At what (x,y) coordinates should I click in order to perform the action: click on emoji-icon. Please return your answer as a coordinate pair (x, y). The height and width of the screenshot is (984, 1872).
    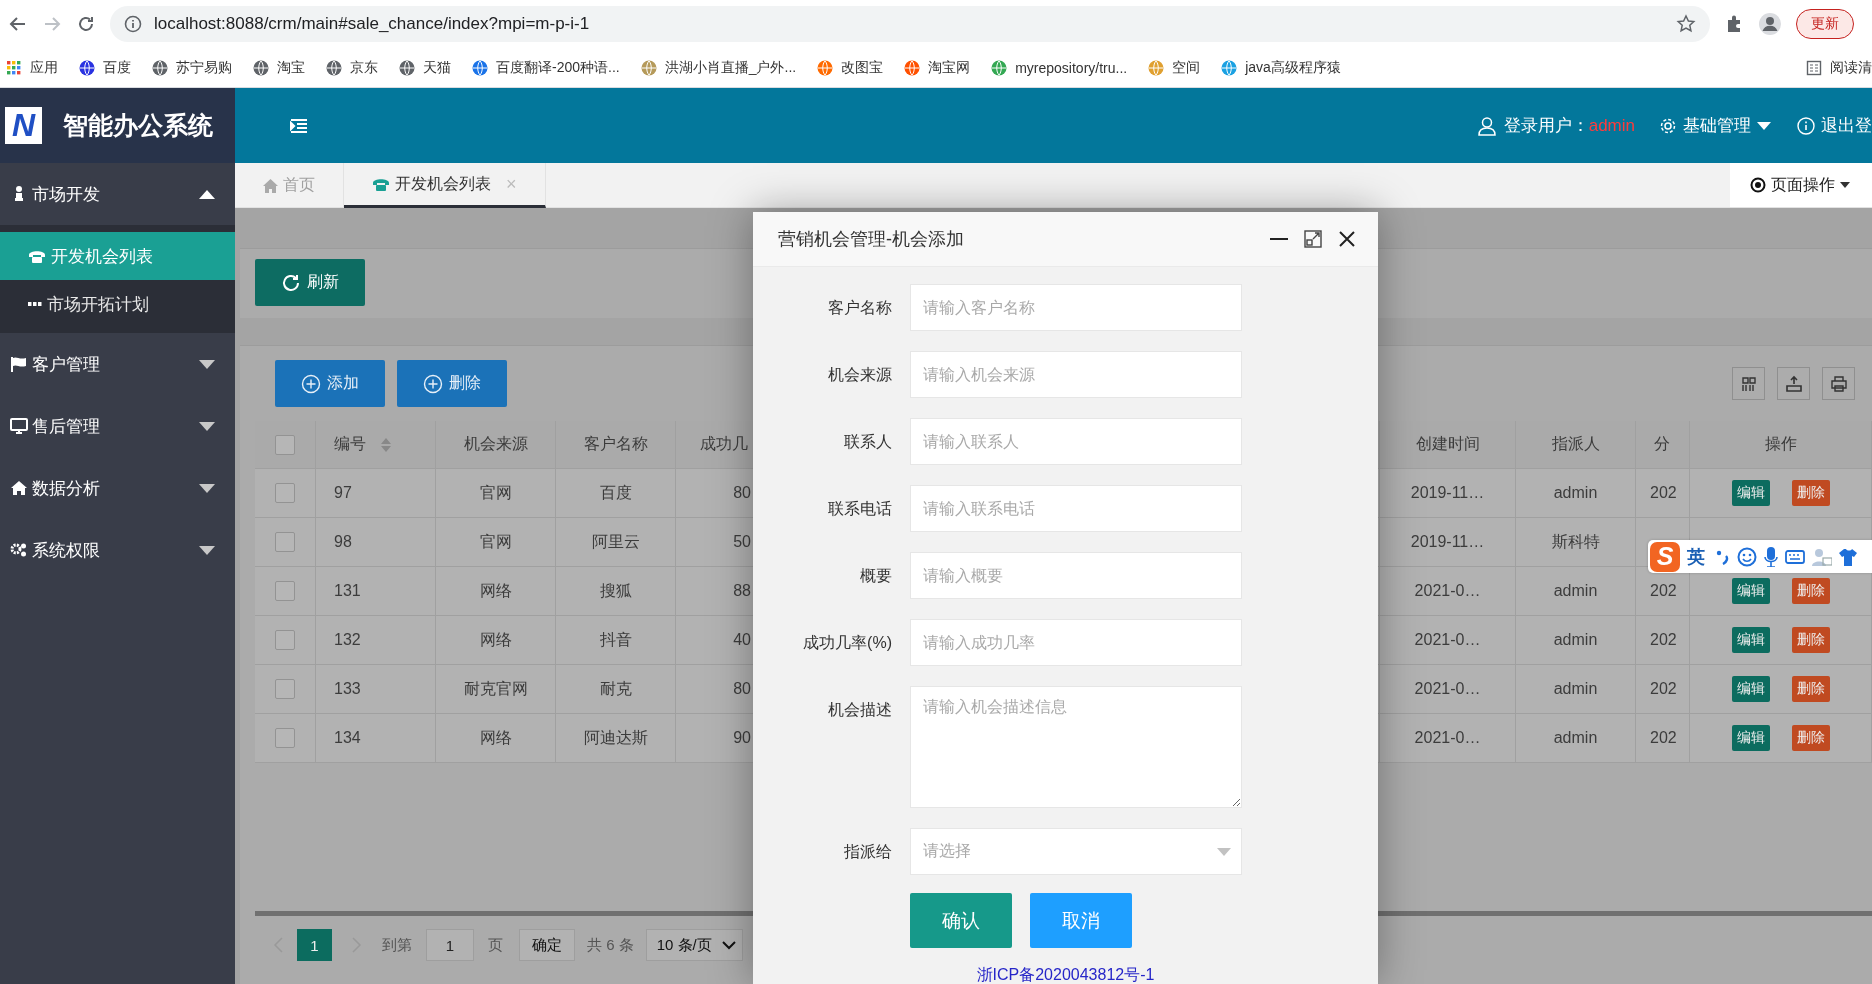
    Looking at the image, I should click on (1747, 556).